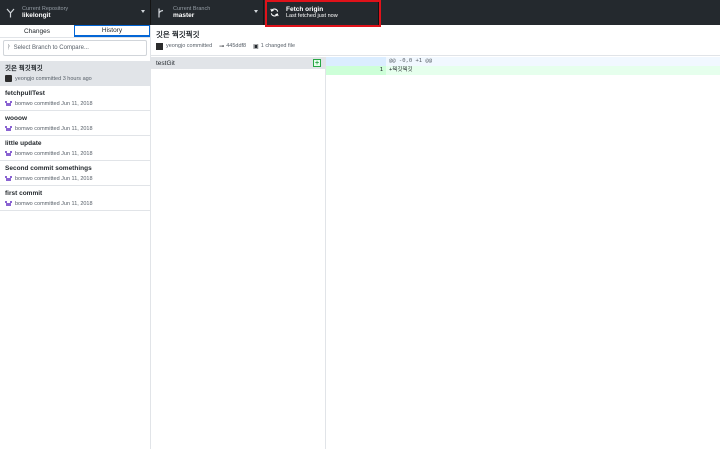 The width and height of the screenshot is (720, 449). I want to click on commit-item: 깃은 꿕깃꿕깃 yeongjo committed 3 hours ago, so click(75, 73).